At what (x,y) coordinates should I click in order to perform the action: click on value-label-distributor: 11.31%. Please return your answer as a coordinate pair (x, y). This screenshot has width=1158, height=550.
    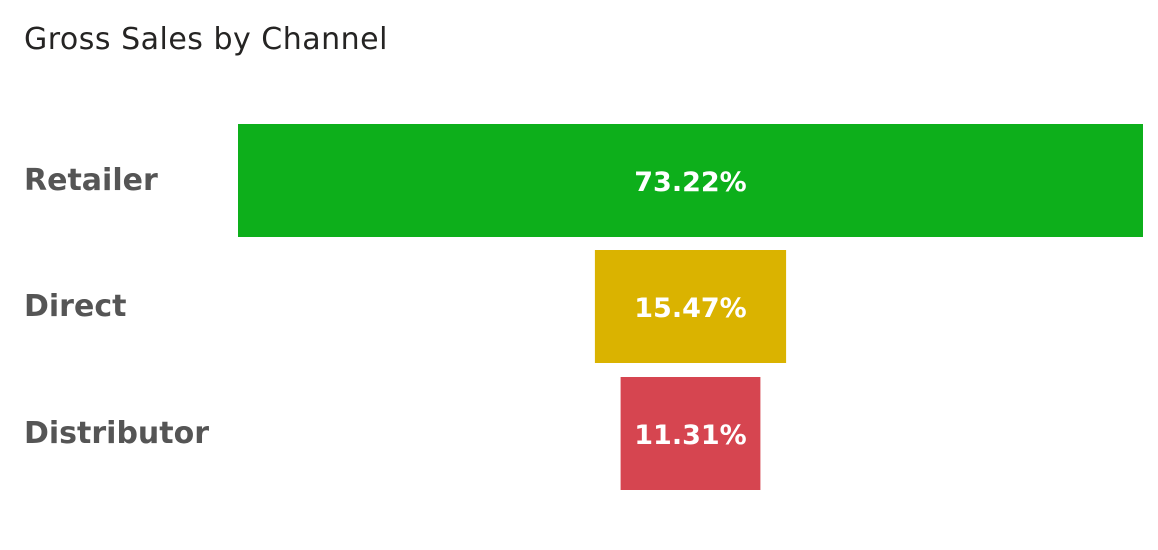
    Looking at the image, I should click on (690, 435).